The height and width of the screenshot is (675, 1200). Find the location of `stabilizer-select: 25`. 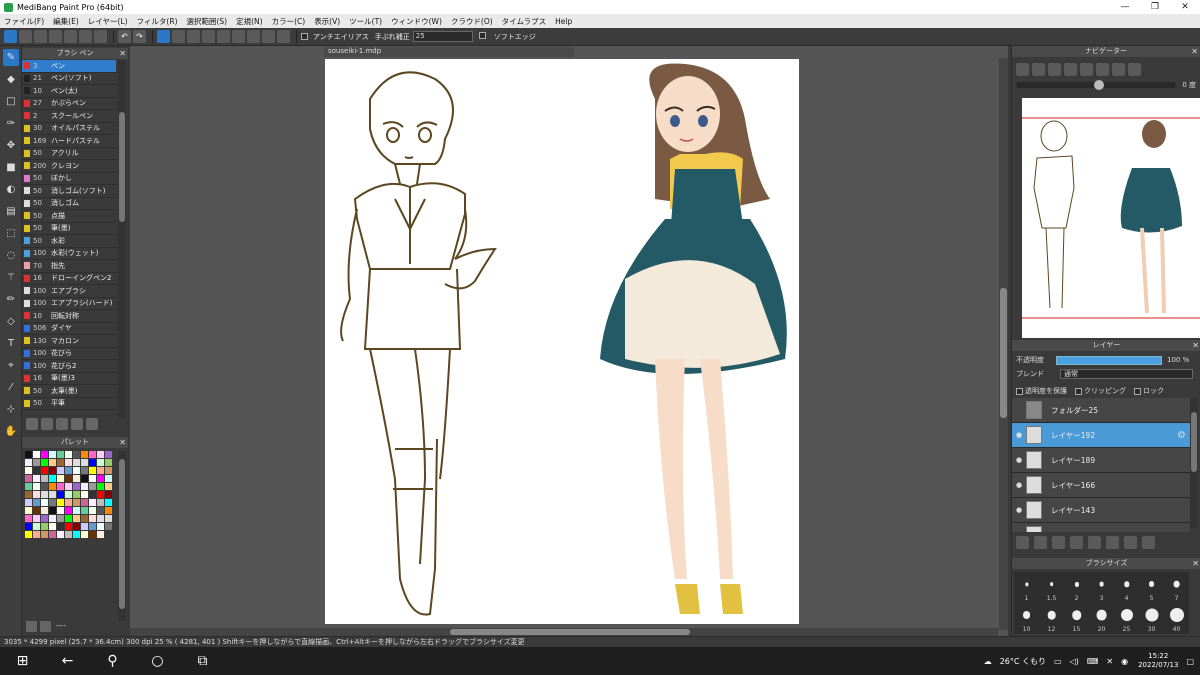

stabilizer-select: 25 is located at coordinates (442, 36).